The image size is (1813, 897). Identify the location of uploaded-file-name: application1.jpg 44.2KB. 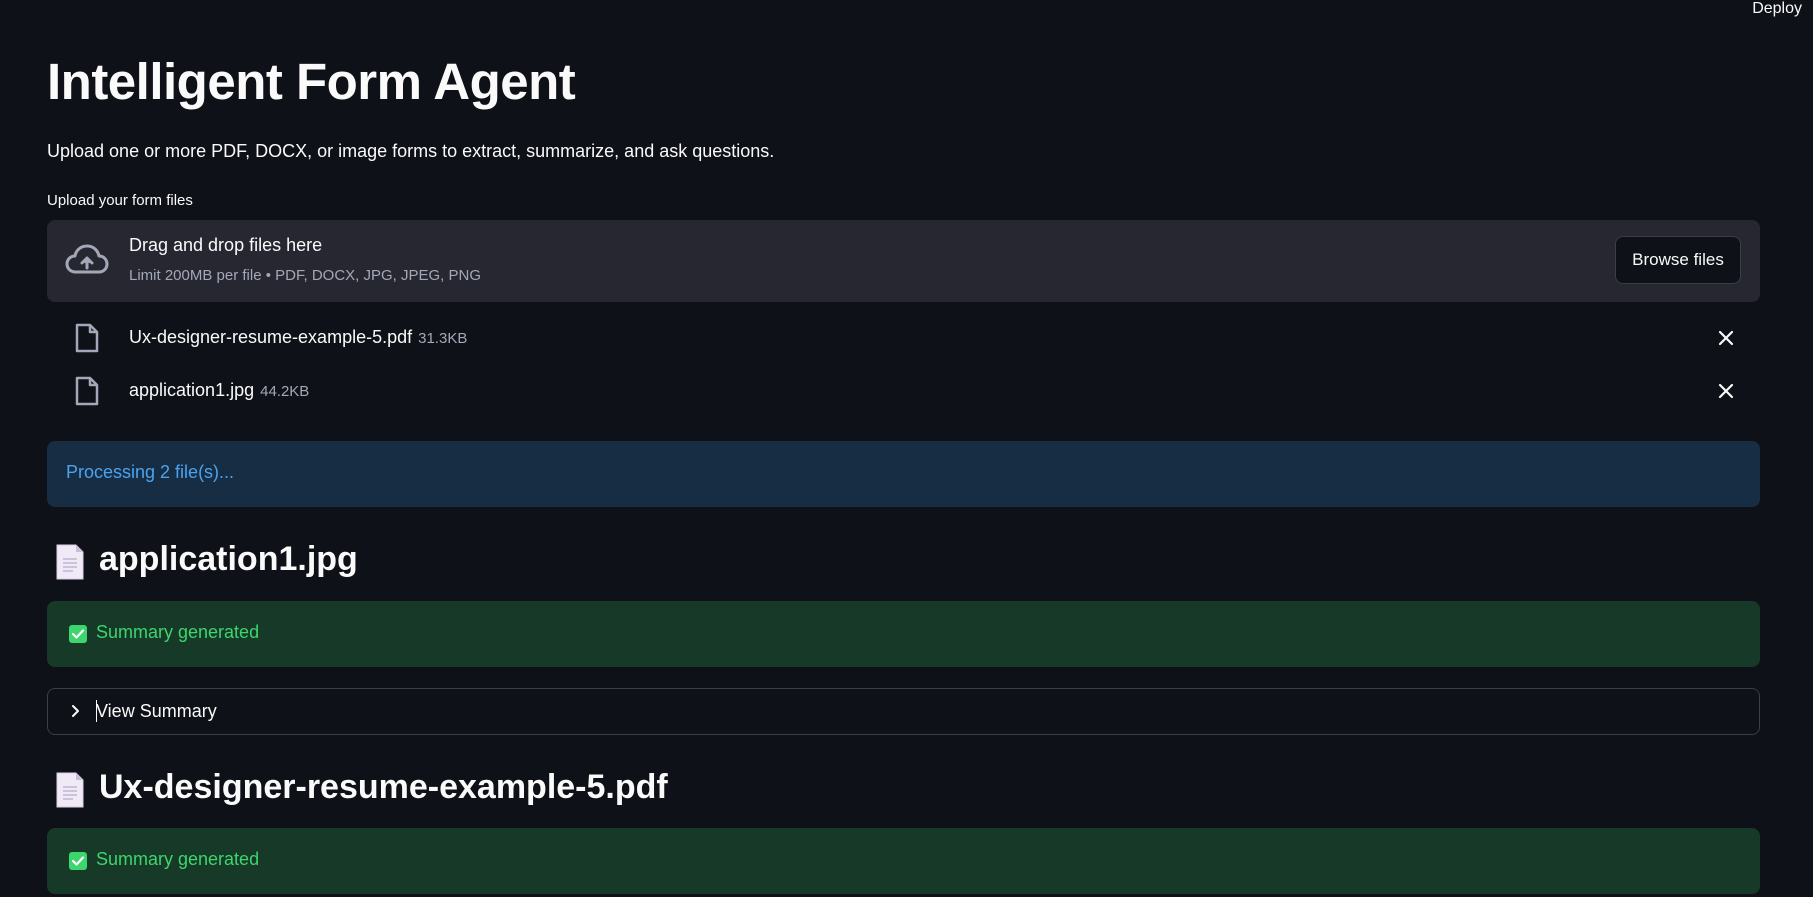
(219, 390).